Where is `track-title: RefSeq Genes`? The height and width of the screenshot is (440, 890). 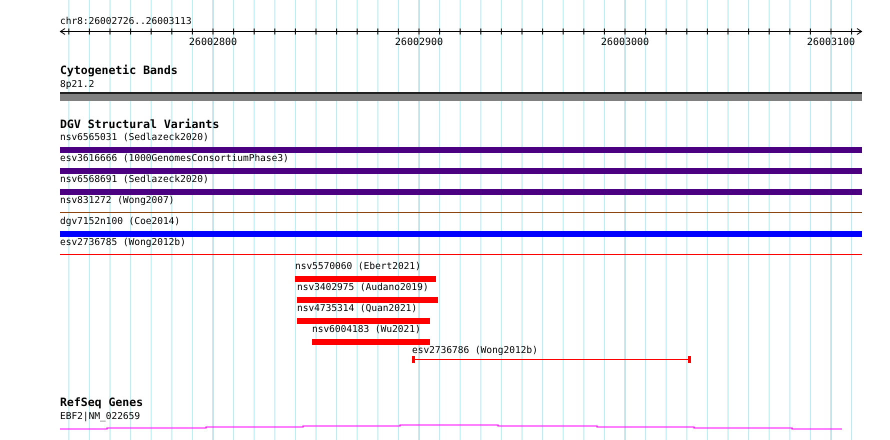 track-title: RefSeq Genes is located at coordinates (102, 402).